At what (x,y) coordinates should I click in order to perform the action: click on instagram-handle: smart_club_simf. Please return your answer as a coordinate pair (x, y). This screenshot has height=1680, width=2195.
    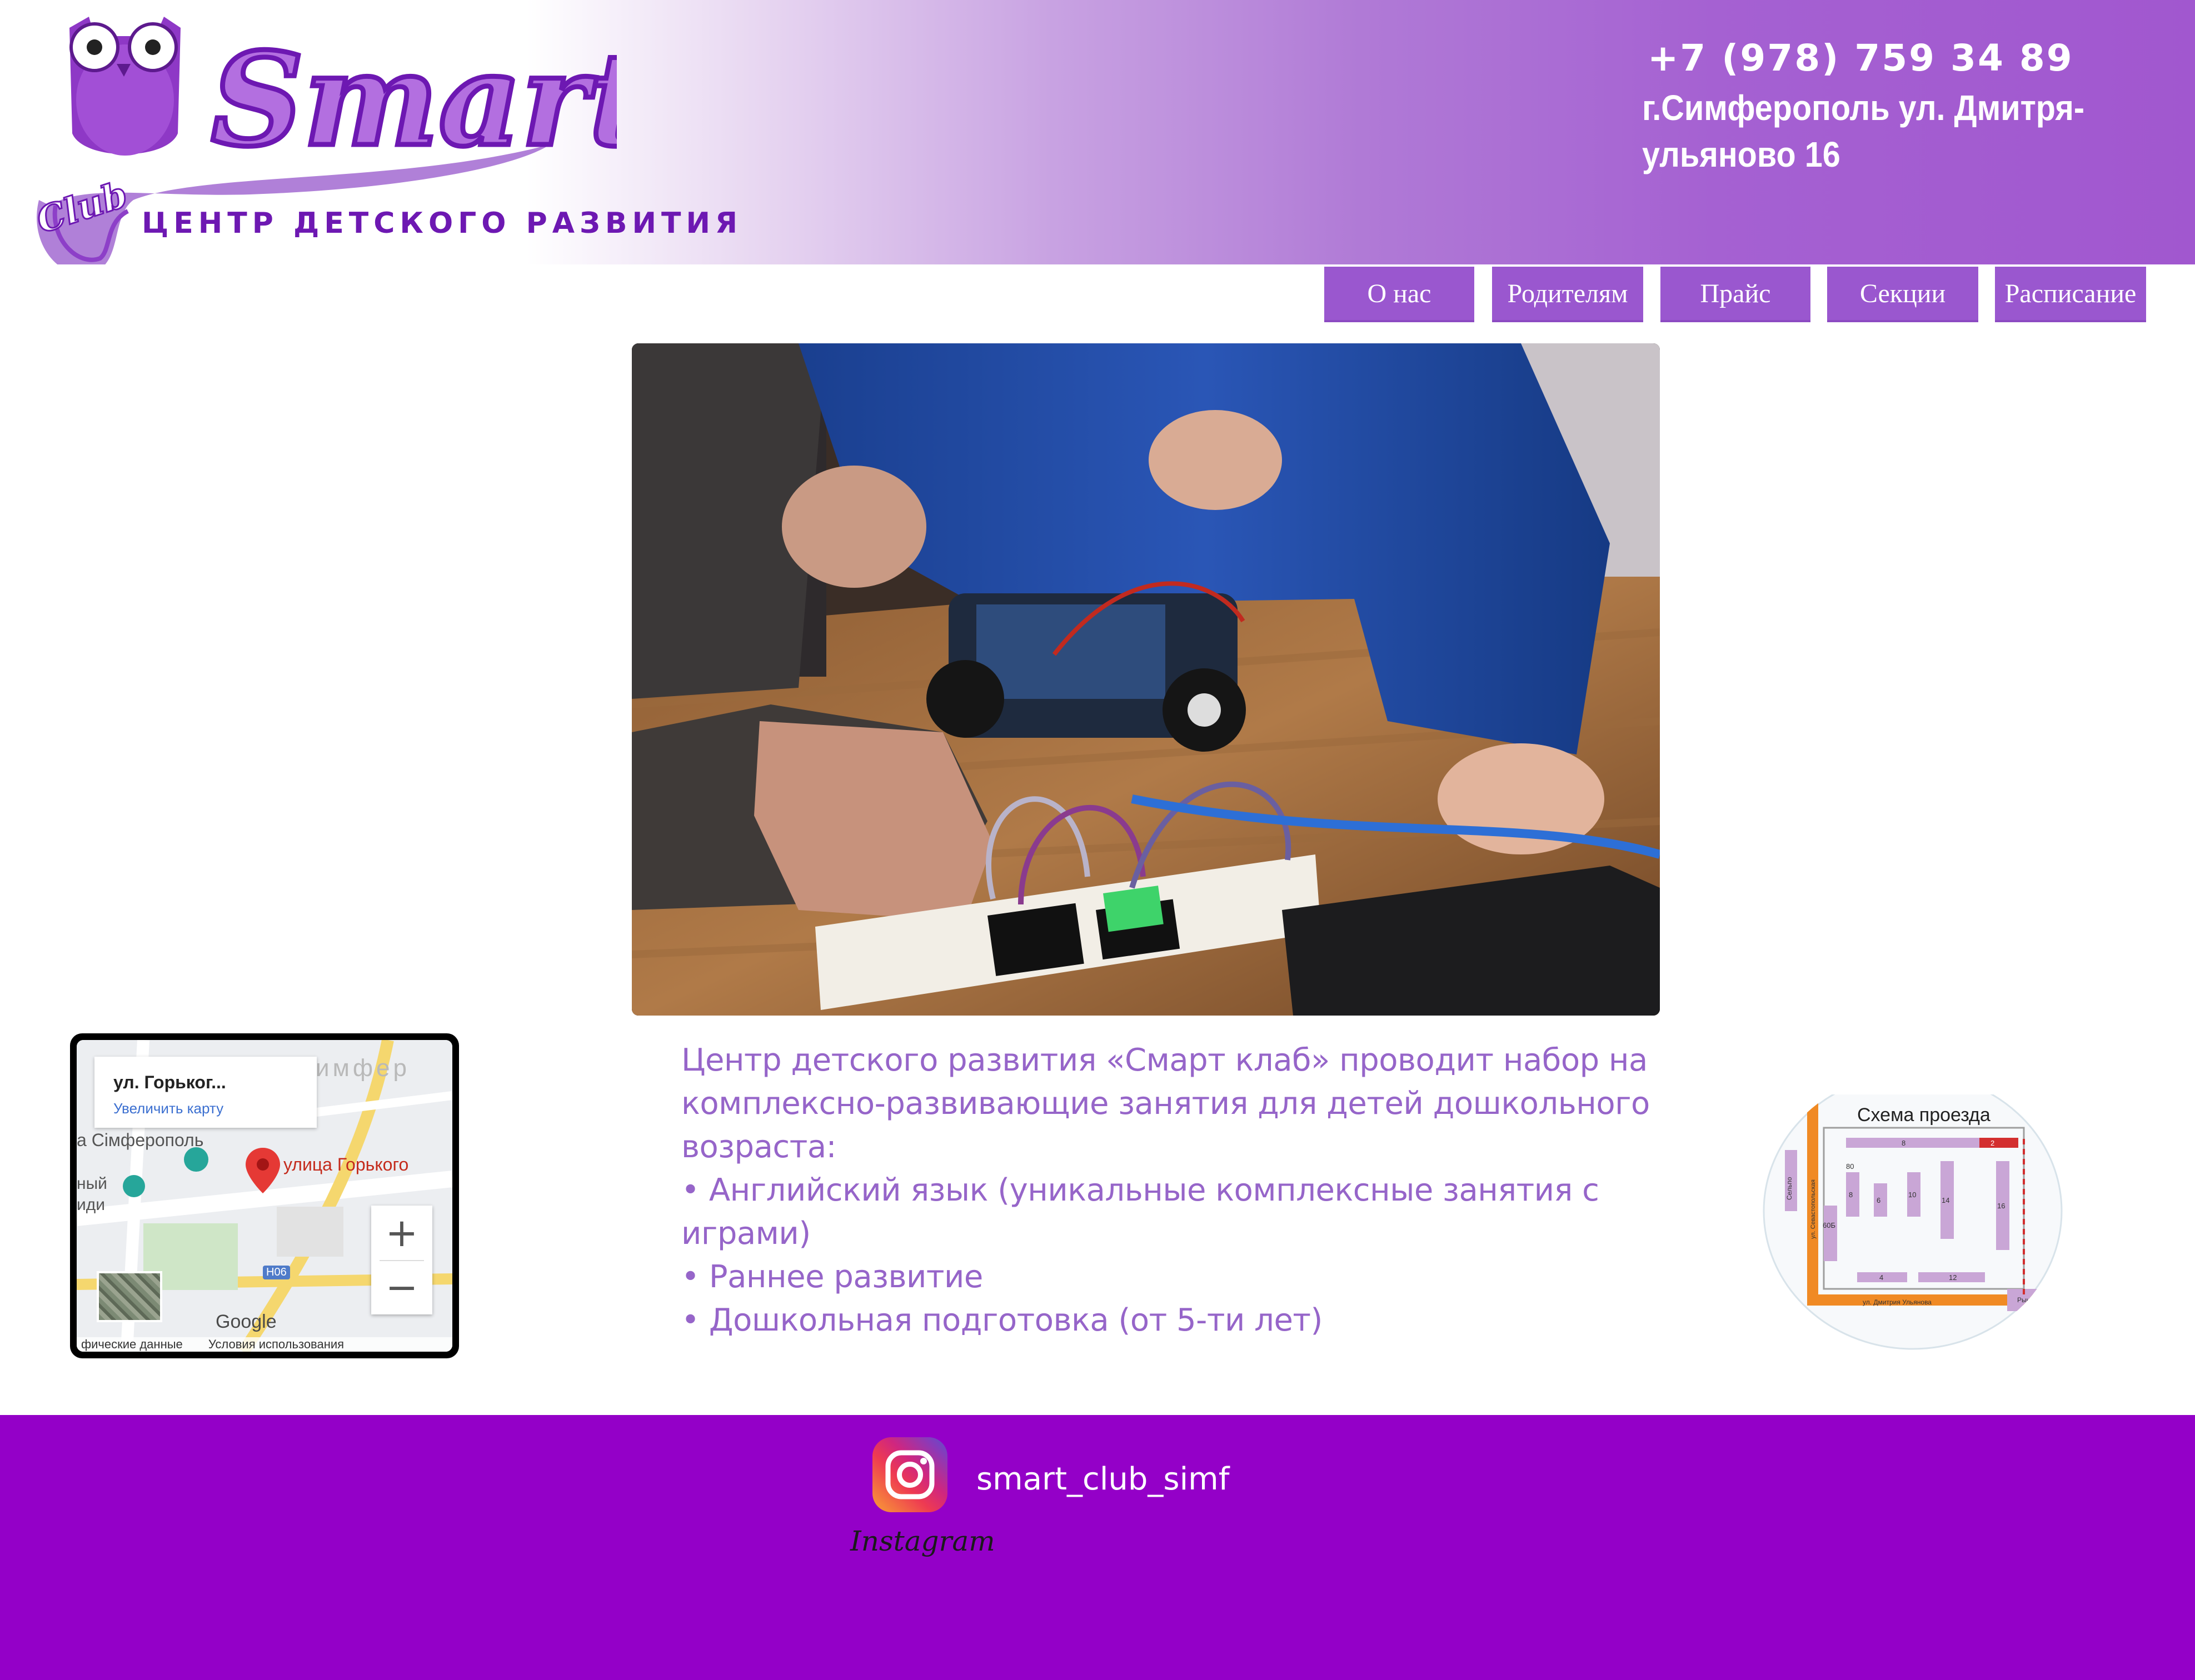
    Looking at the image, I should click on (1102, 1479).